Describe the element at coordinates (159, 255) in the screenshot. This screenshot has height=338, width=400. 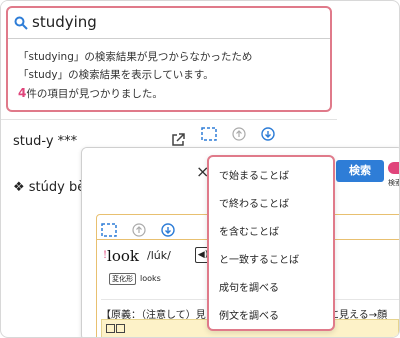
I see `pronunciation: /lúk/` at that location.